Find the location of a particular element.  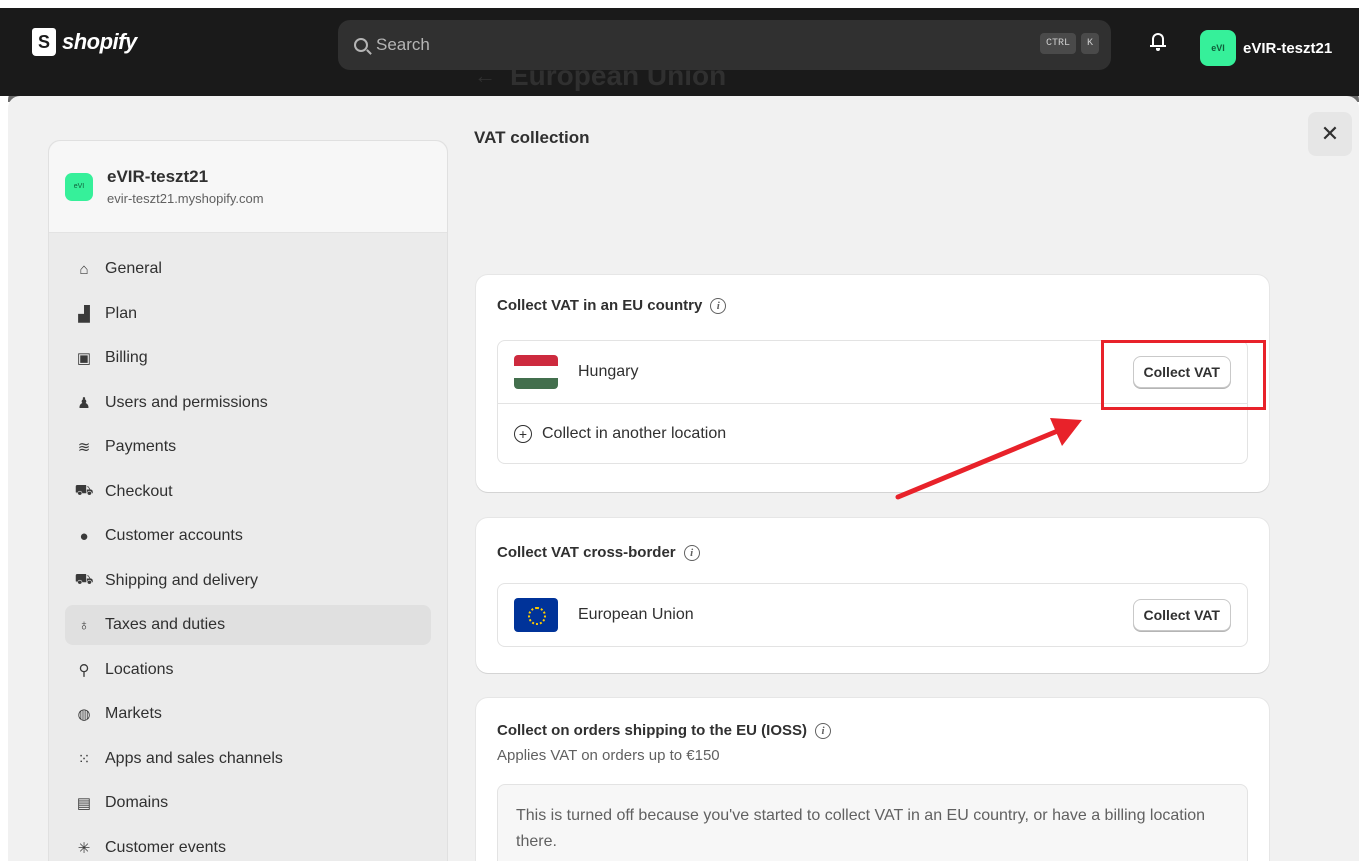

sidebar-item-checkout: ⛟ Checkout is located at coordinates (248, 492).